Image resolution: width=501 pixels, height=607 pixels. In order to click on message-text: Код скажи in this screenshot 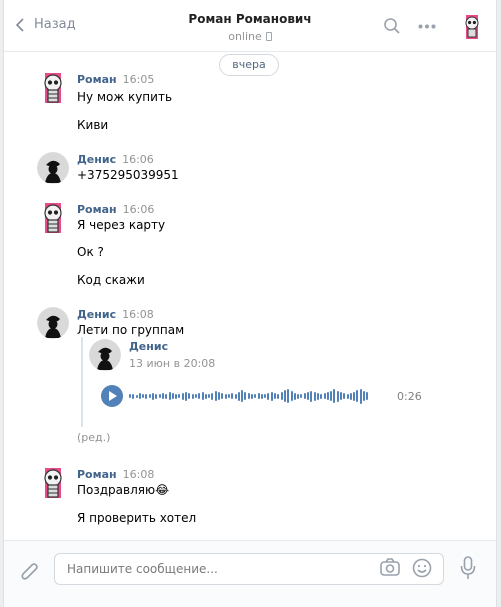, I will do `click(111, 280)`.